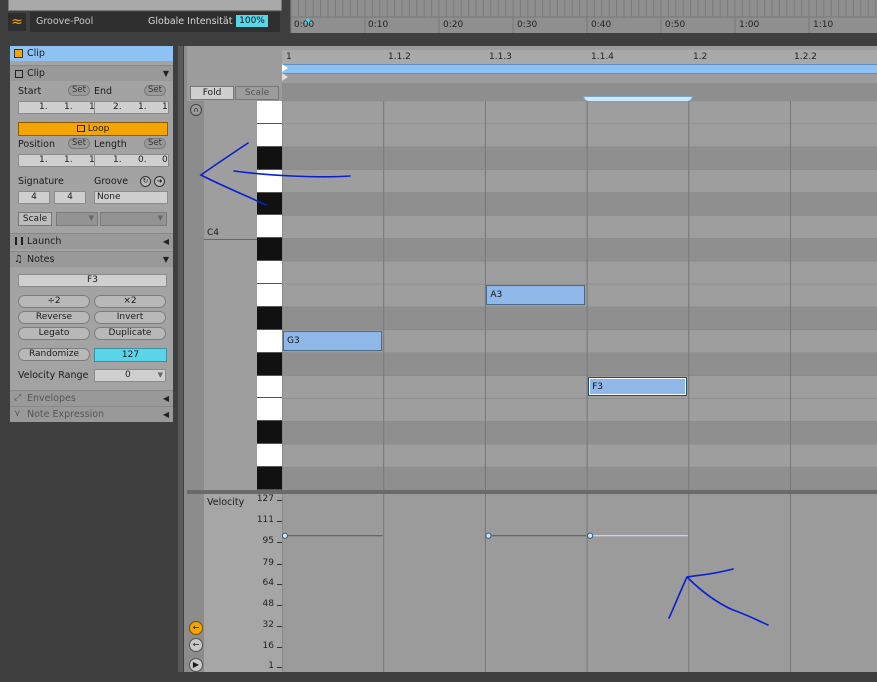 The height and width of the screenshot is (682, 877). I want to click on start-set-button: Set, so click(79, 90).